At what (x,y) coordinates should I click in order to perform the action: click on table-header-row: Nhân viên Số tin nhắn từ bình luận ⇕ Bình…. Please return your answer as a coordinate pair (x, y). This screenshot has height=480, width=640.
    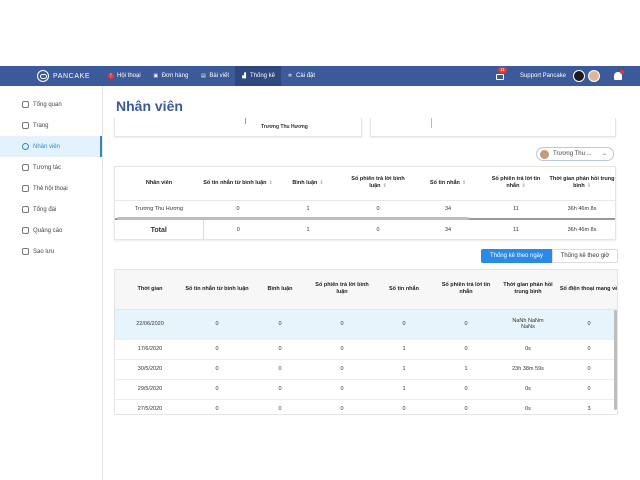
    Looking at the image, I should click on (365, 184).